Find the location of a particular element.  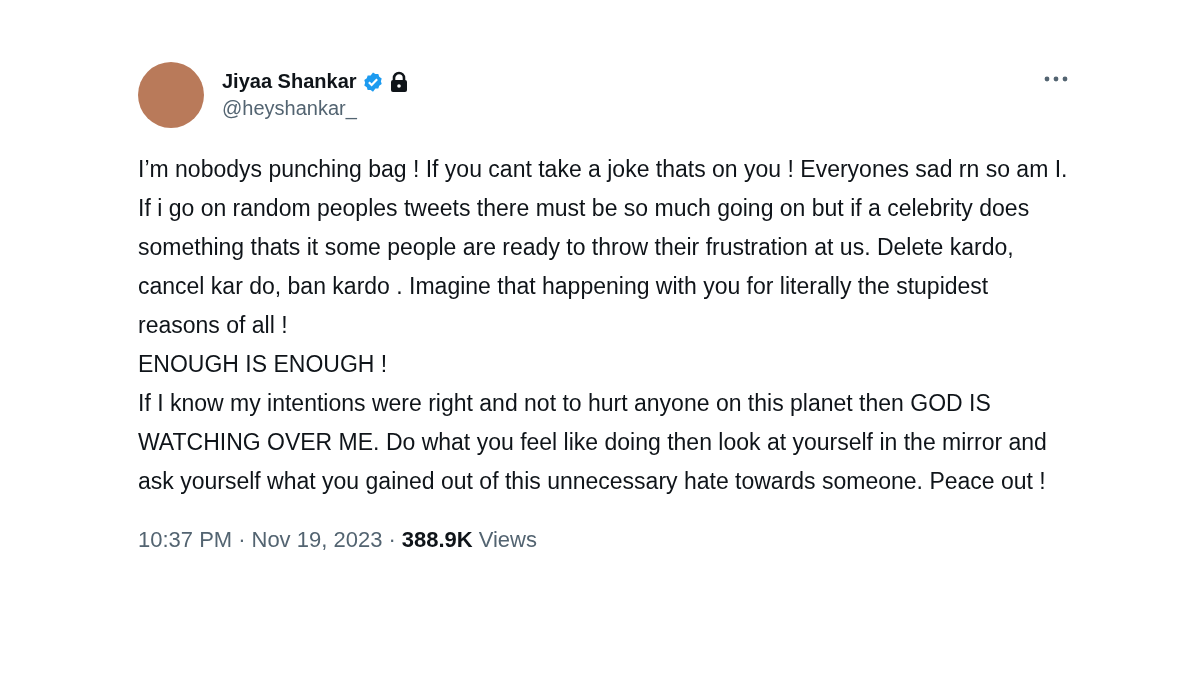

more-options-icon is located at coordinates (1056, 79).